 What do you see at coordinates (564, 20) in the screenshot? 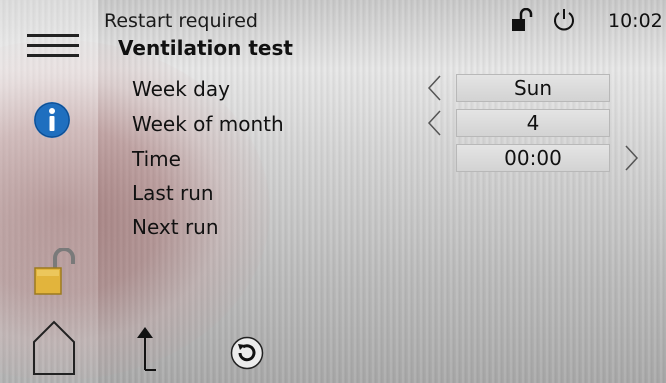
I see `power-icon` at bounding box center [564, 20].